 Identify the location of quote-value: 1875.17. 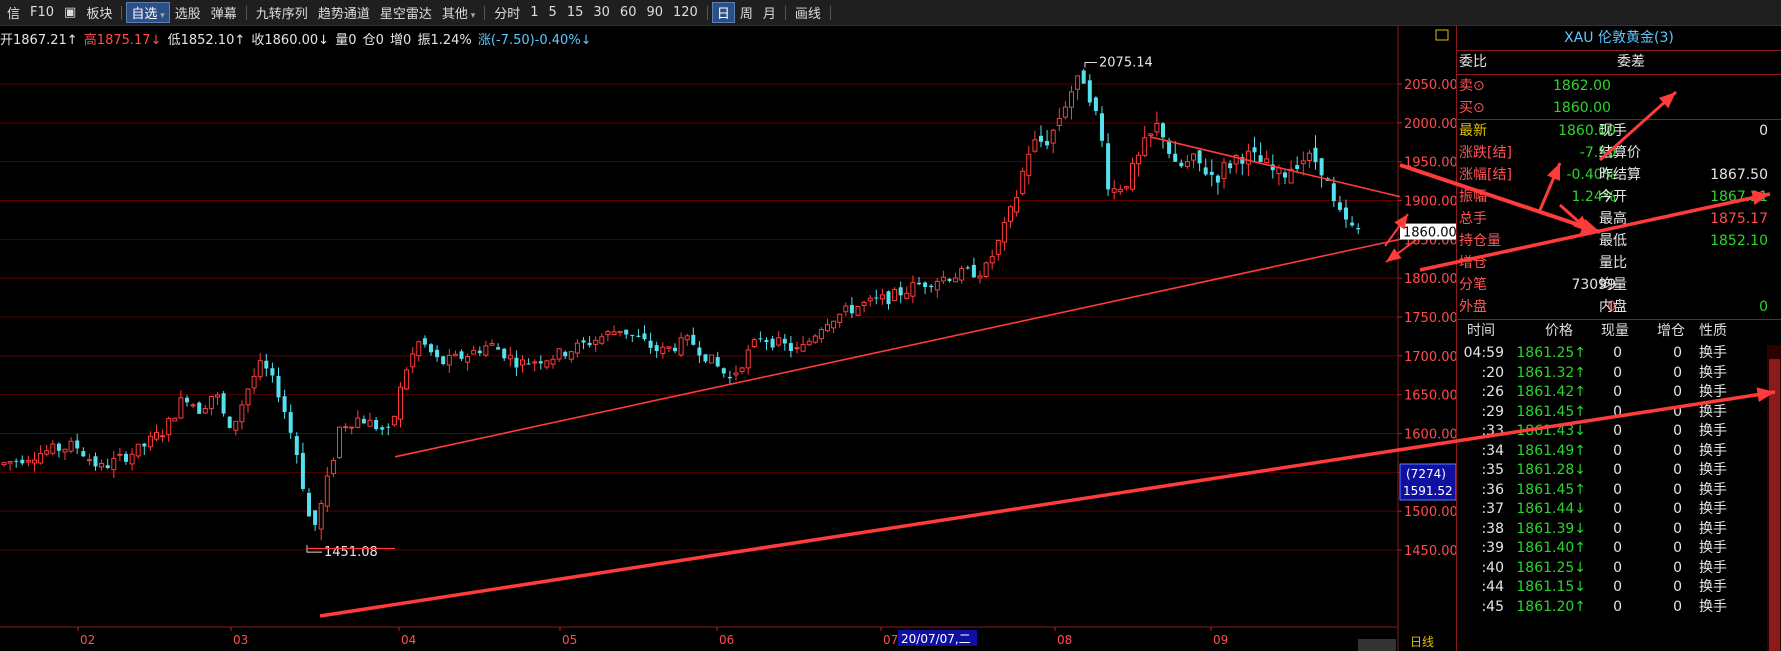
(1739, 219).